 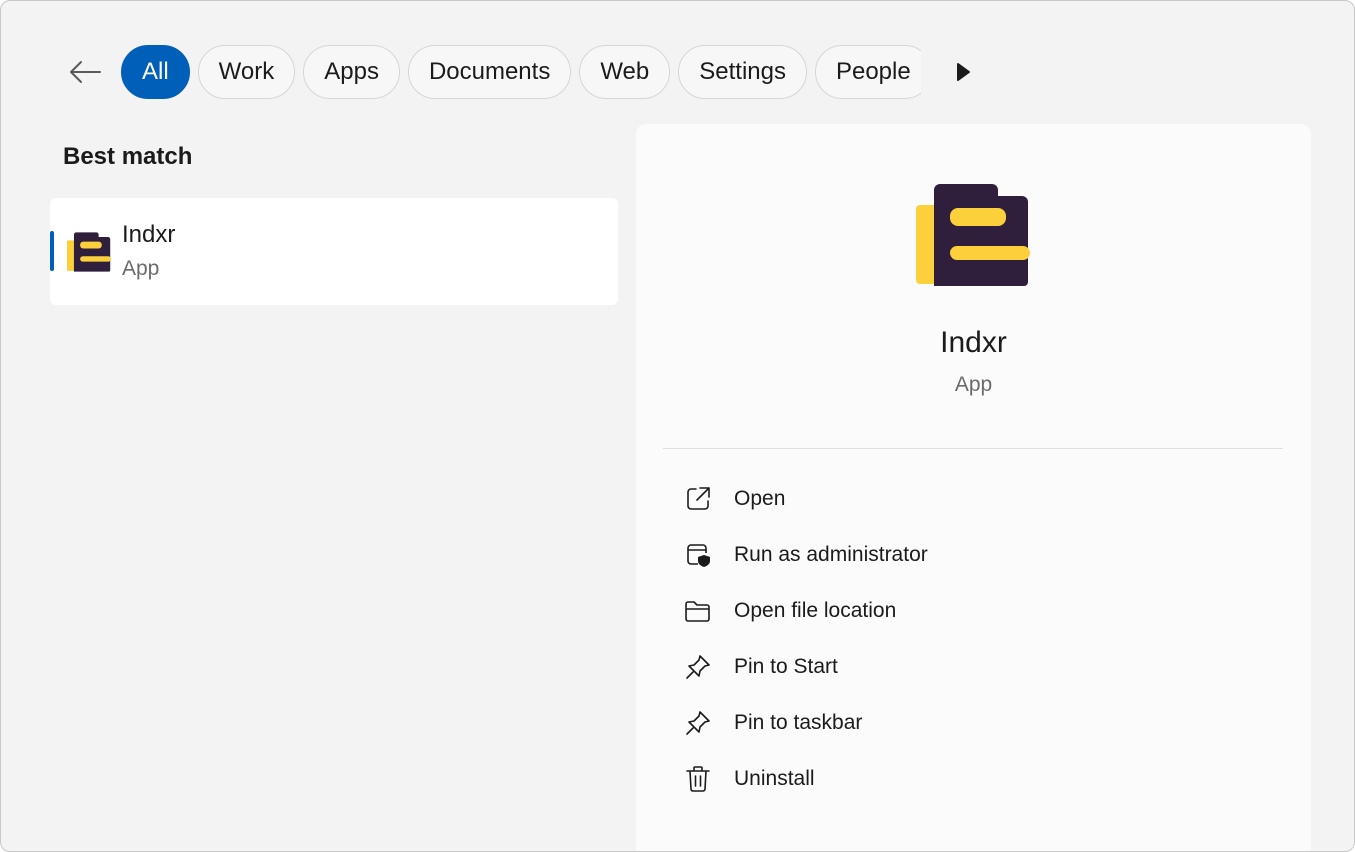 What do you see at coordinates (973, 611) in the screenshot?
I see `action-open-file-location: Open file location` at bounding box center [973, 611].